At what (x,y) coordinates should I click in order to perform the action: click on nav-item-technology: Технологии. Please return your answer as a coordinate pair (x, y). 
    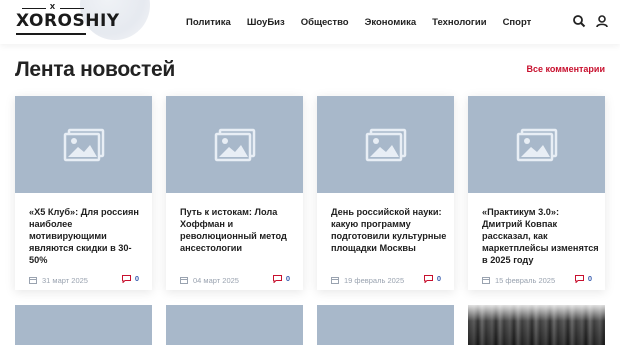
    Looking at the image, I should click on (459, 22).